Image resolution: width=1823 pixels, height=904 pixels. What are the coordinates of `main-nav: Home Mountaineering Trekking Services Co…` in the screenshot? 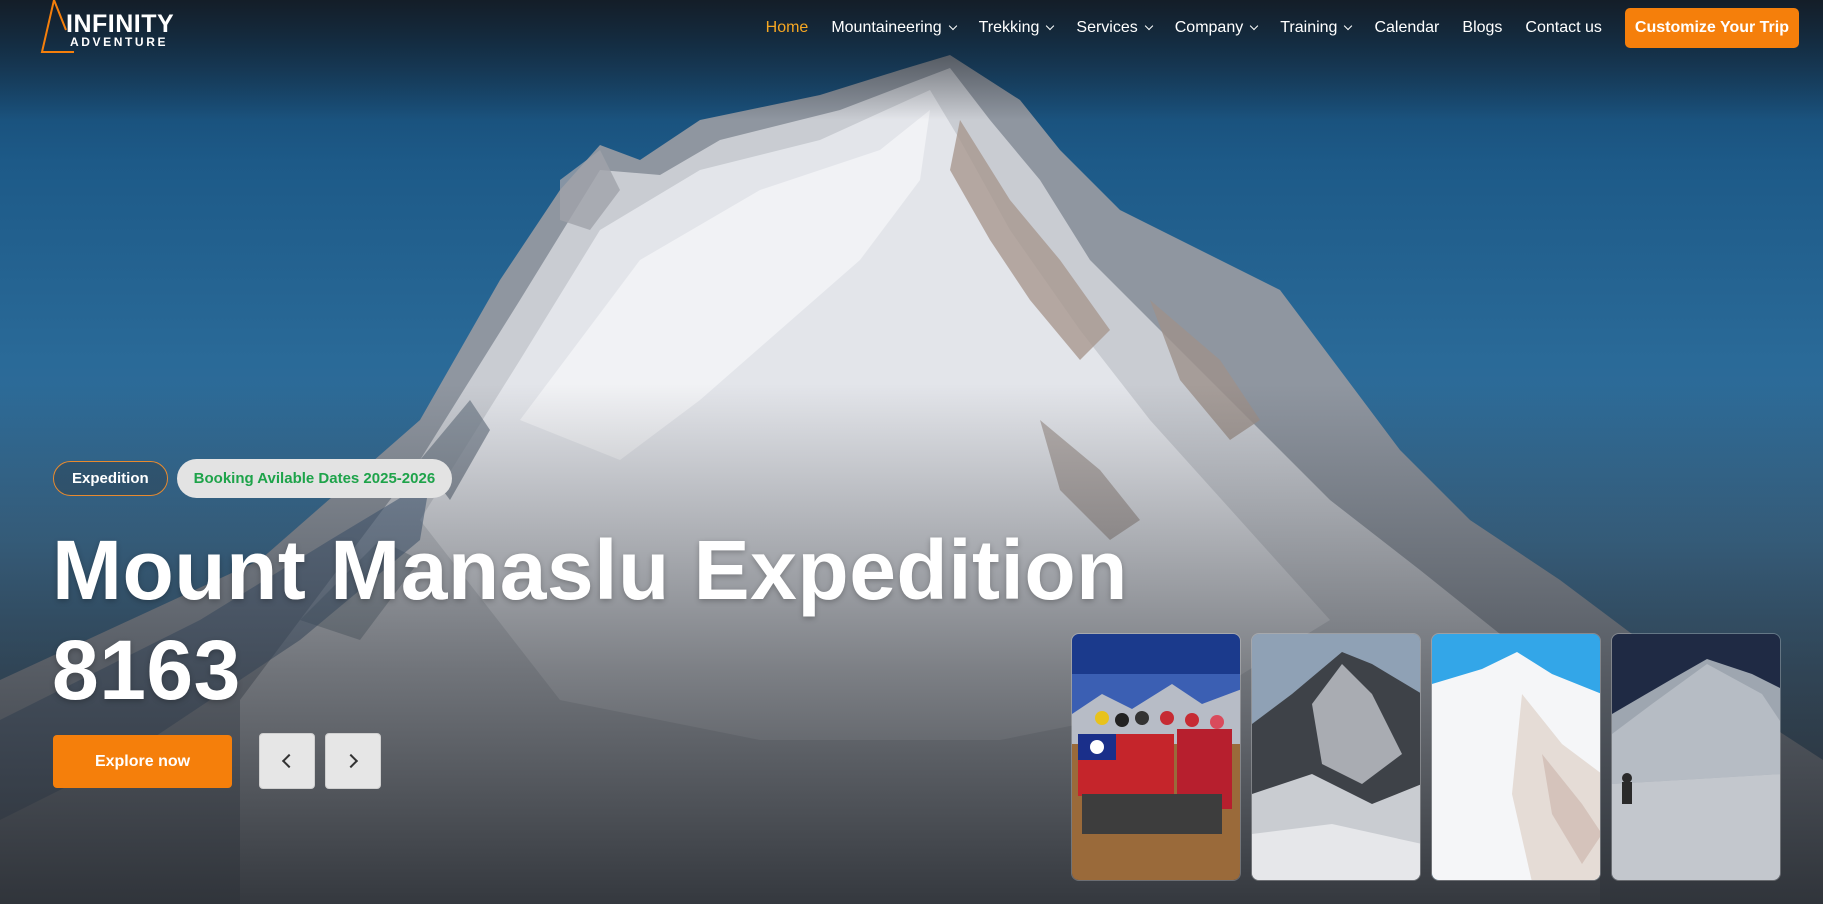 It's located at (1282, 28).